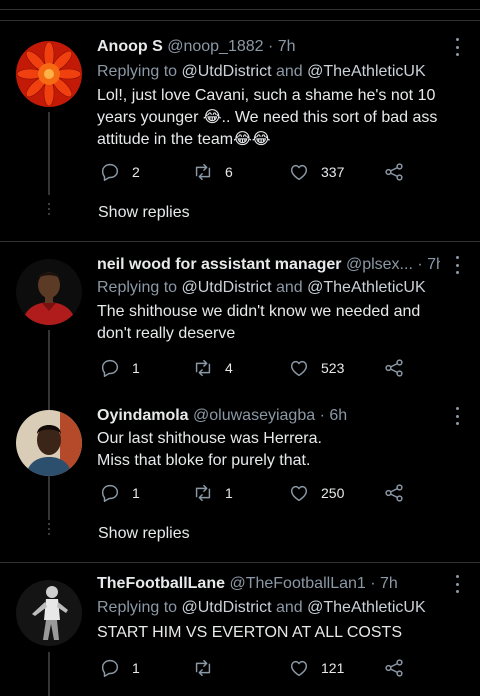  What do you see at coordinates (316, 368) in the screenshot?
I see `like-button: 523` at bounding box center [316, 368].